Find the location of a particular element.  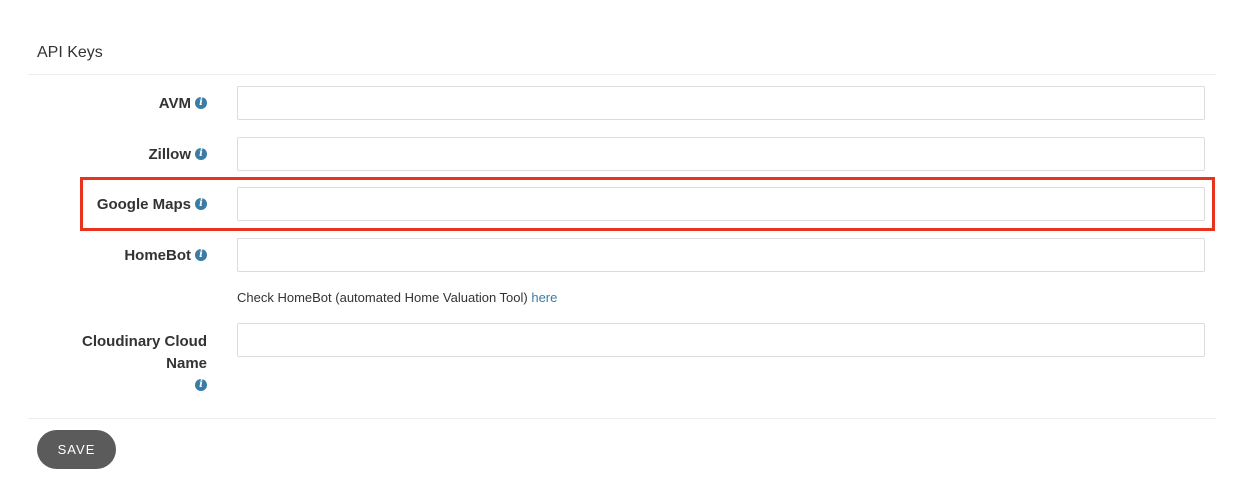

google-maps-input is located at coordinates (721, 204).